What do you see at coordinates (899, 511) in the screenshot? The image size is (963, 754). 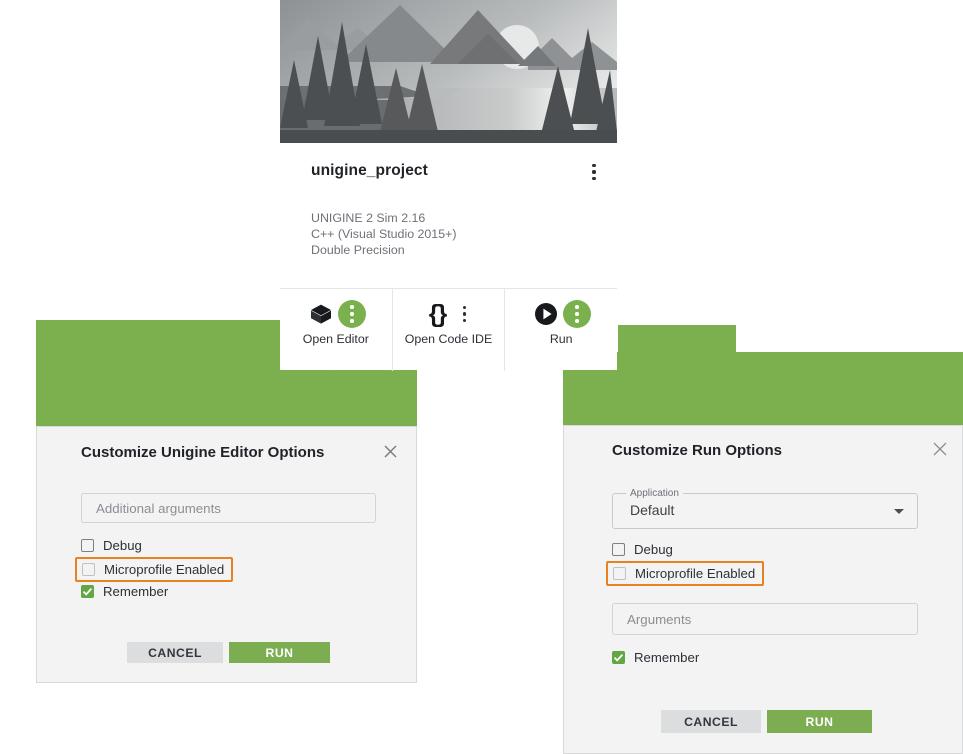 I see `chevron-down-icon` at bounding box center [899, 511].